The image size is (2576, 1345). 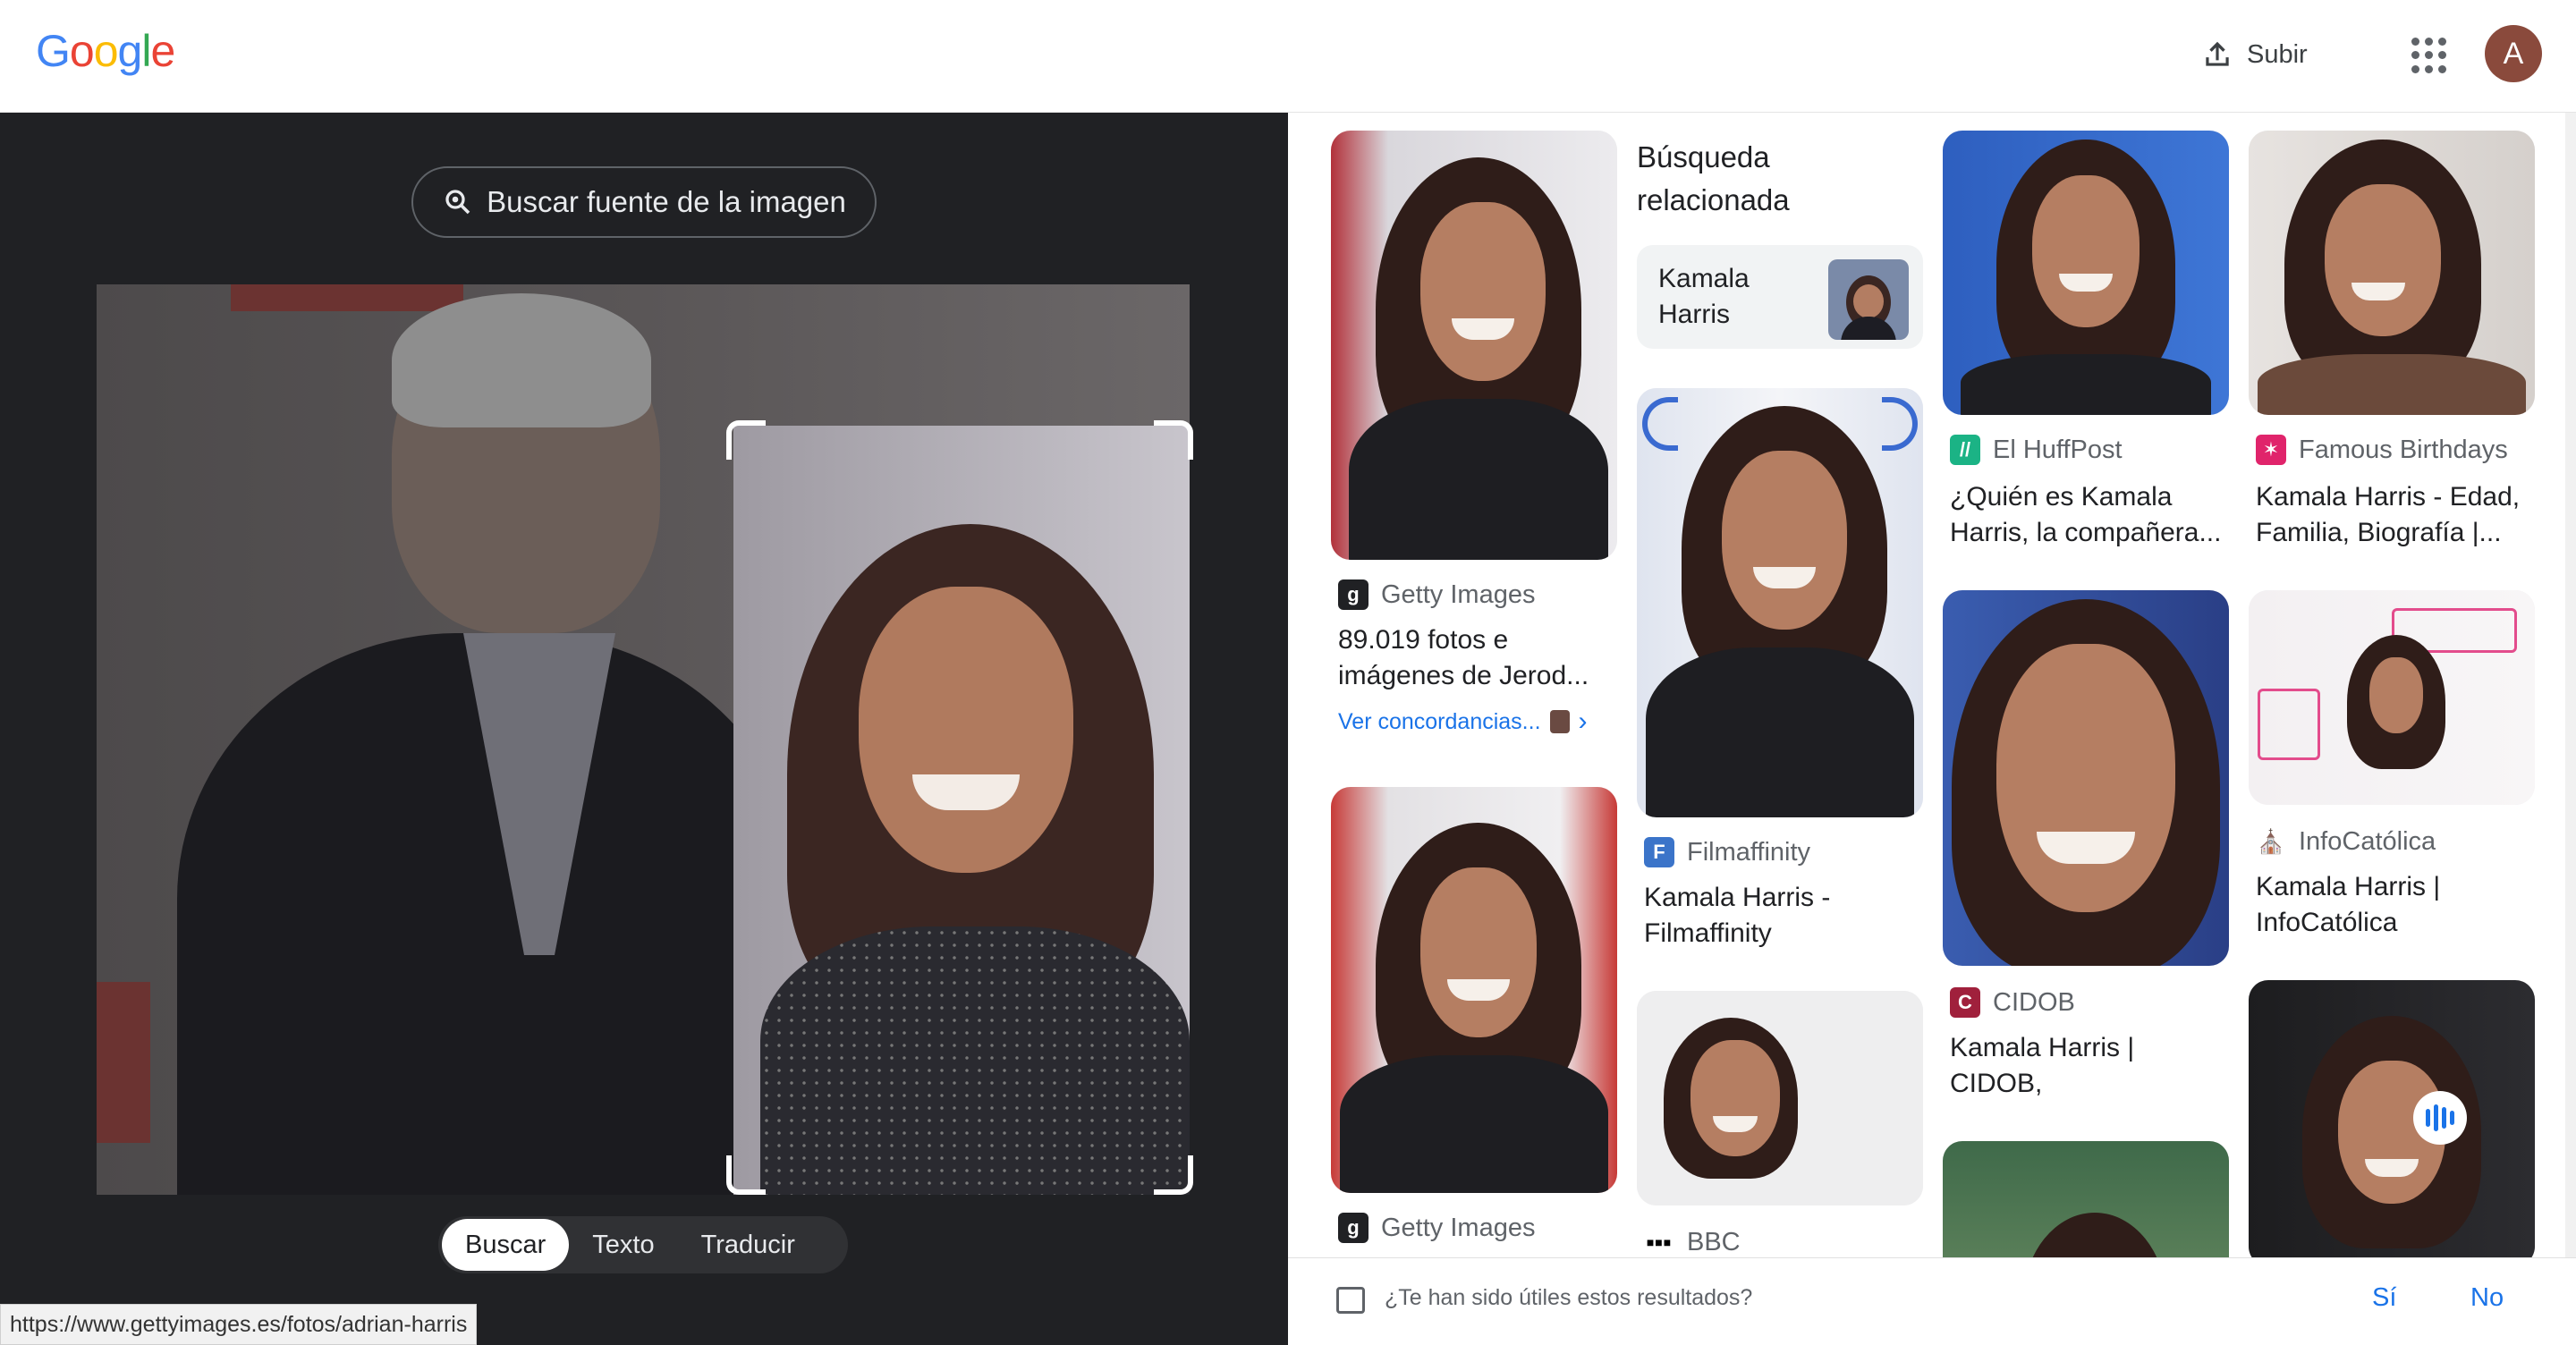 I want to click on result-source-label: CIDOB, so click(x=2034, y=1002).